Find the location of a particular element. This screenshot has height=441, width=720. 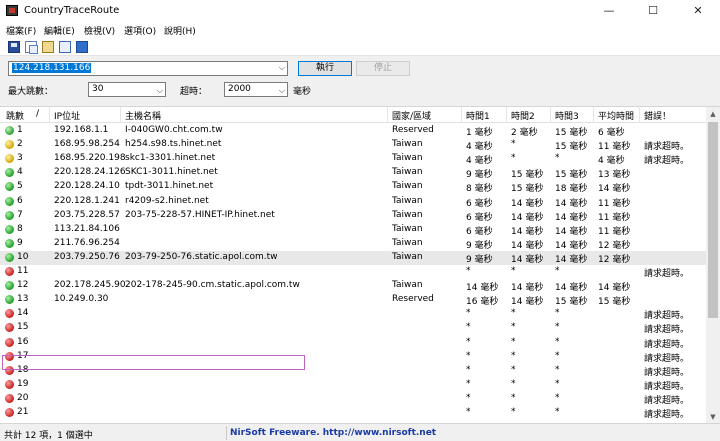

cell-t1: 6 毫秒 is located at coordinates (479, 231).